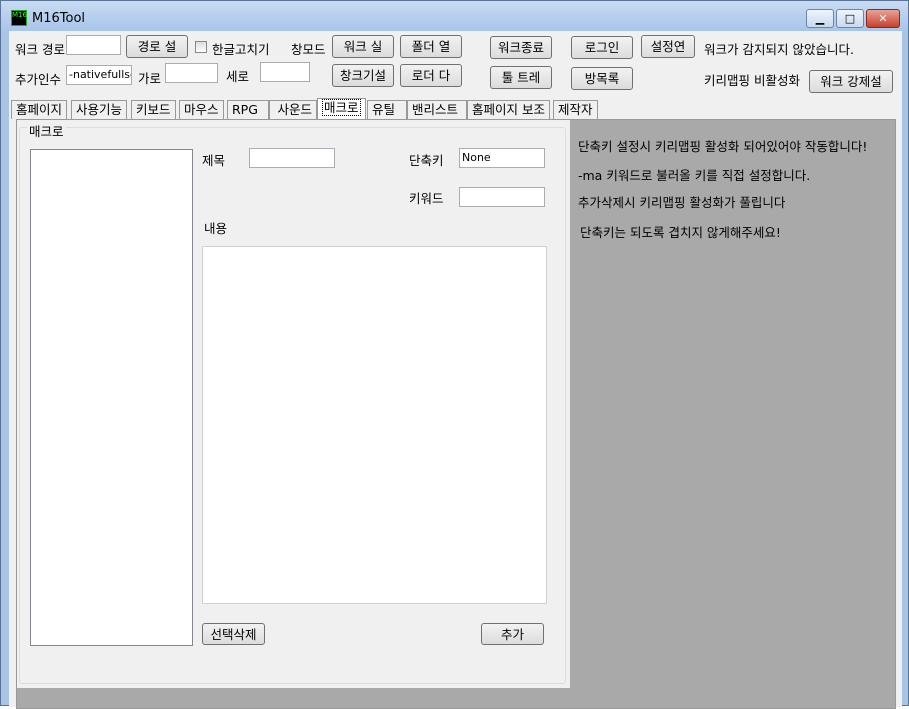 Image resolution: width=909 pixels, height=709 pixels. Describe the element at coordinates (99, 75) in the screenshot. I see `extra-args-input: -nativefullscr` at that location.